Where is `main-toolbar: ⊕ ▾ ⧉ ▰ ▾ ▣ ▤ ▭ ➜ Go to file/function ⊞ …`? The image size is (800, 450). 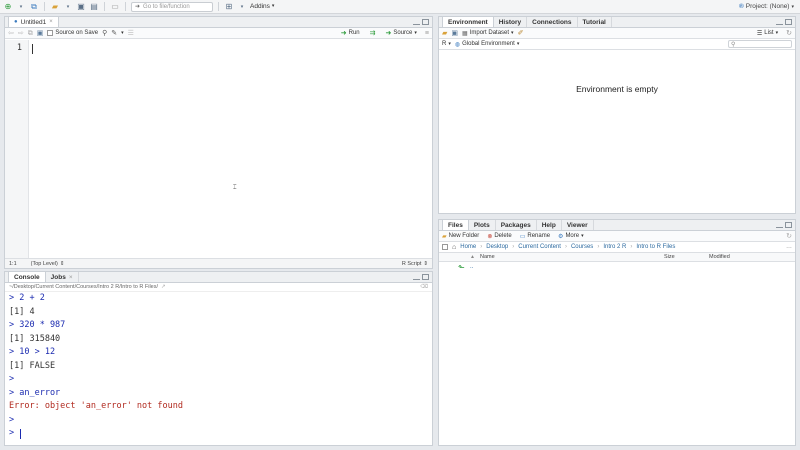 main-toolbar: ⊕ ▾ ⧉ ▰ ▾ ▣ ▤ ▭ ➜ Go to file/function ⊞ … is located at coordinates (400, 7).